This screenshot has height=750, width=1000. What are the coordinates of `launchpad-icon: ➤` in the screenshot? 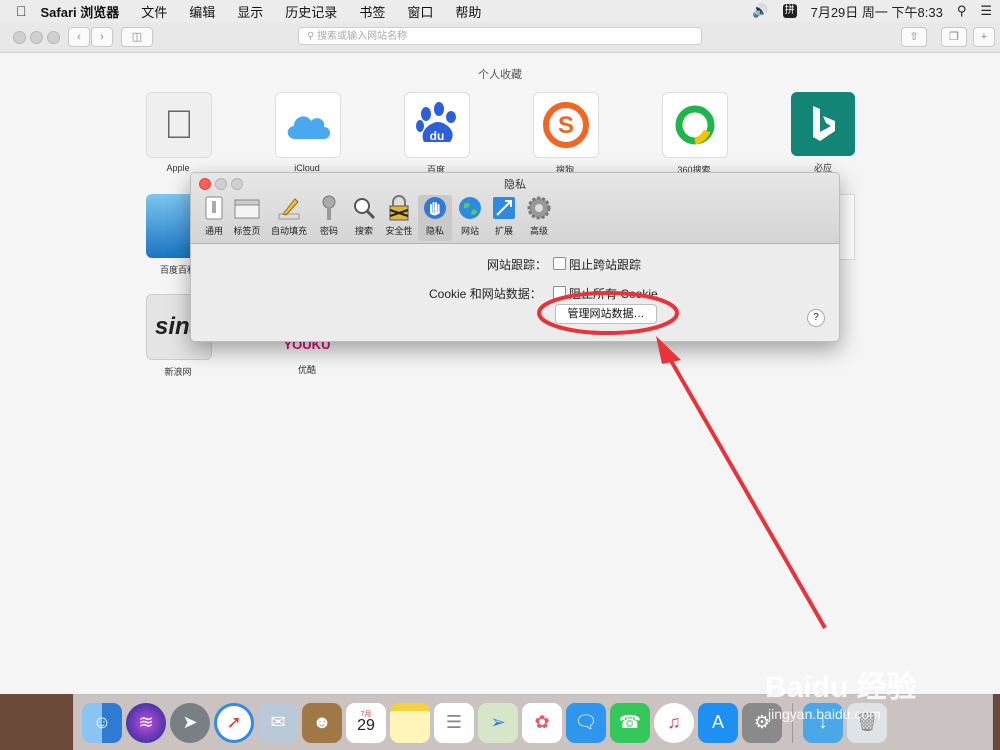 It's located at (190, 722).